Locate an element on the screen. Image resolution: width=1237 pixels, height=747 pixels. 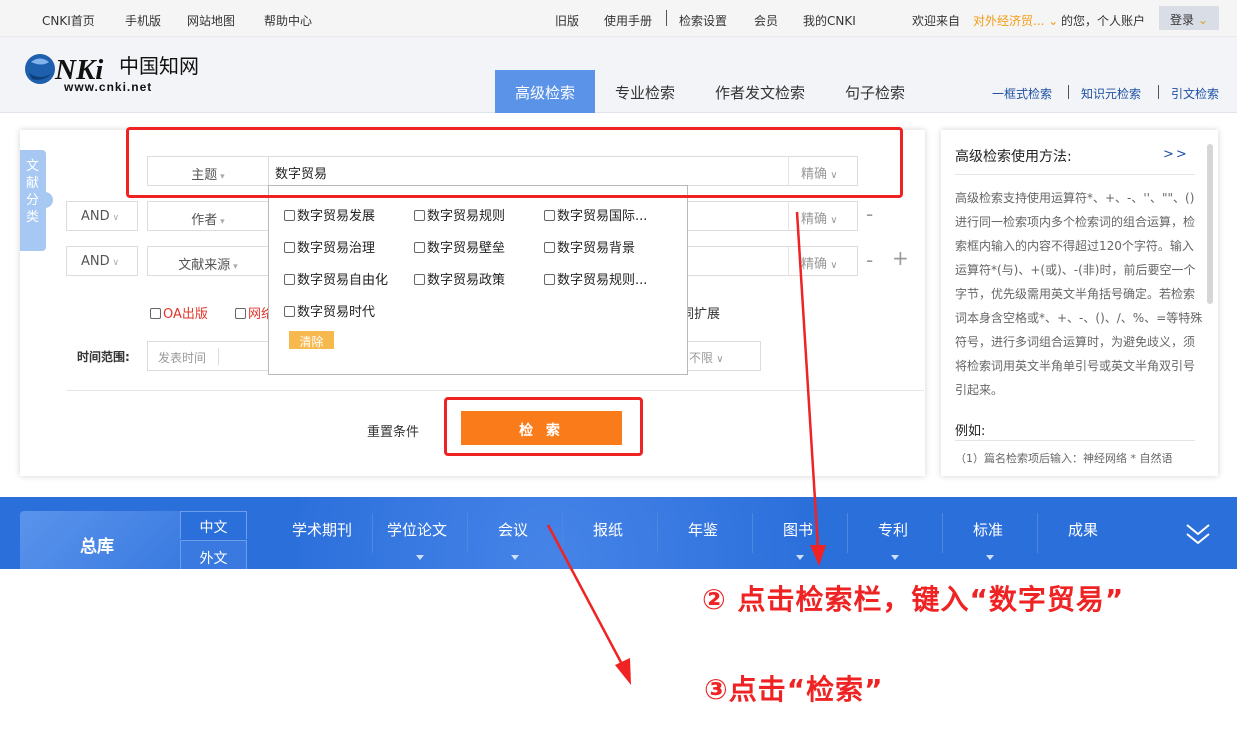
cnki-logo: NKi 中国知网 www.cnki.net is located at coordinates (117, 74).